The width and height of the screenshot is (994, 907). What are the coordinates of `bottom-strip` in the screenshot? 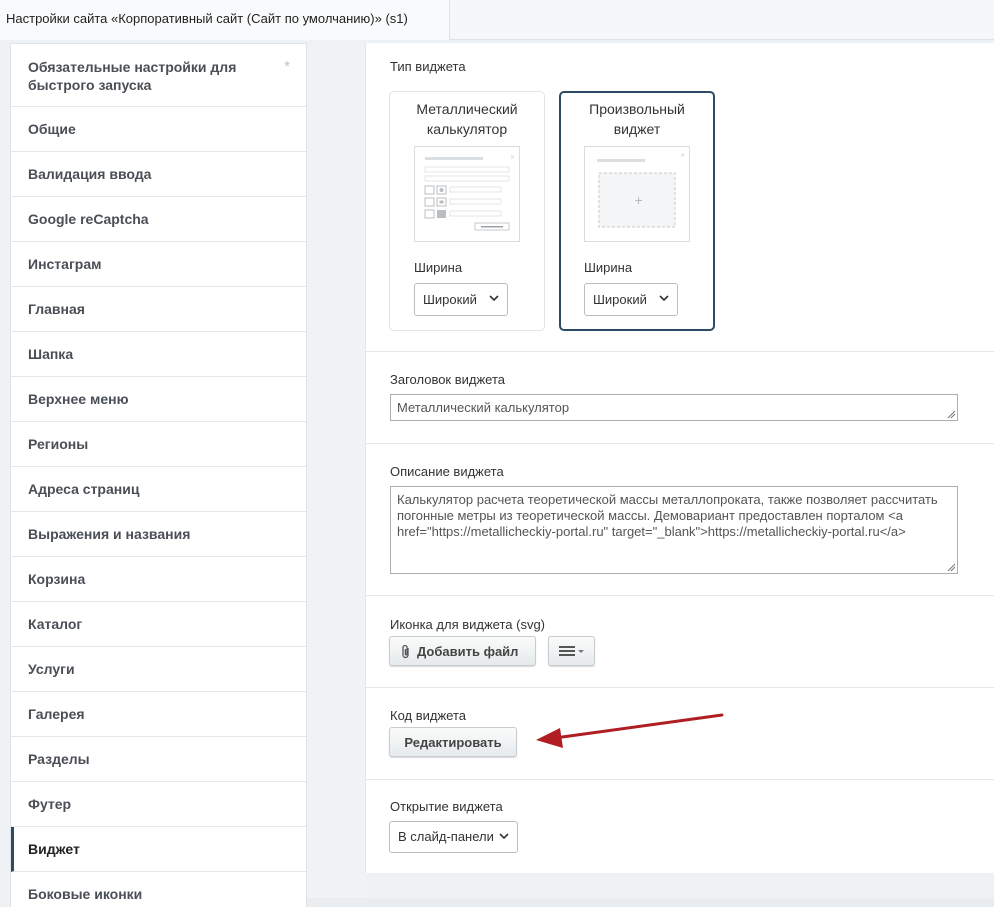 It's located at (650, 902).